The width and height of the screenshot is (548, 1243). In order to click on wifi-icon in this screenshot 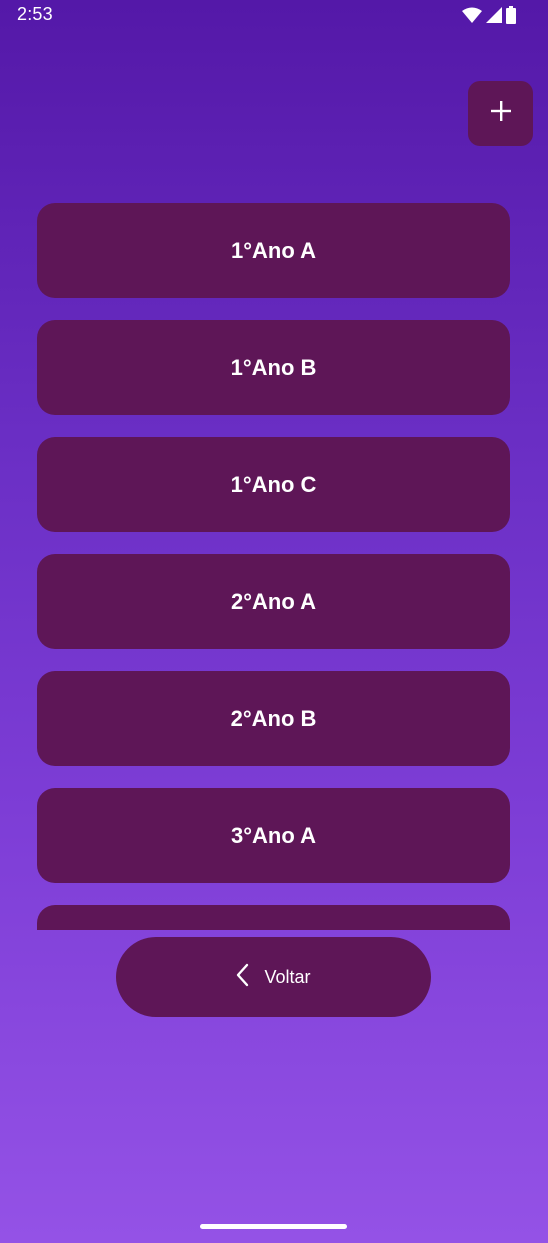, I will do `click(472, 15)`.